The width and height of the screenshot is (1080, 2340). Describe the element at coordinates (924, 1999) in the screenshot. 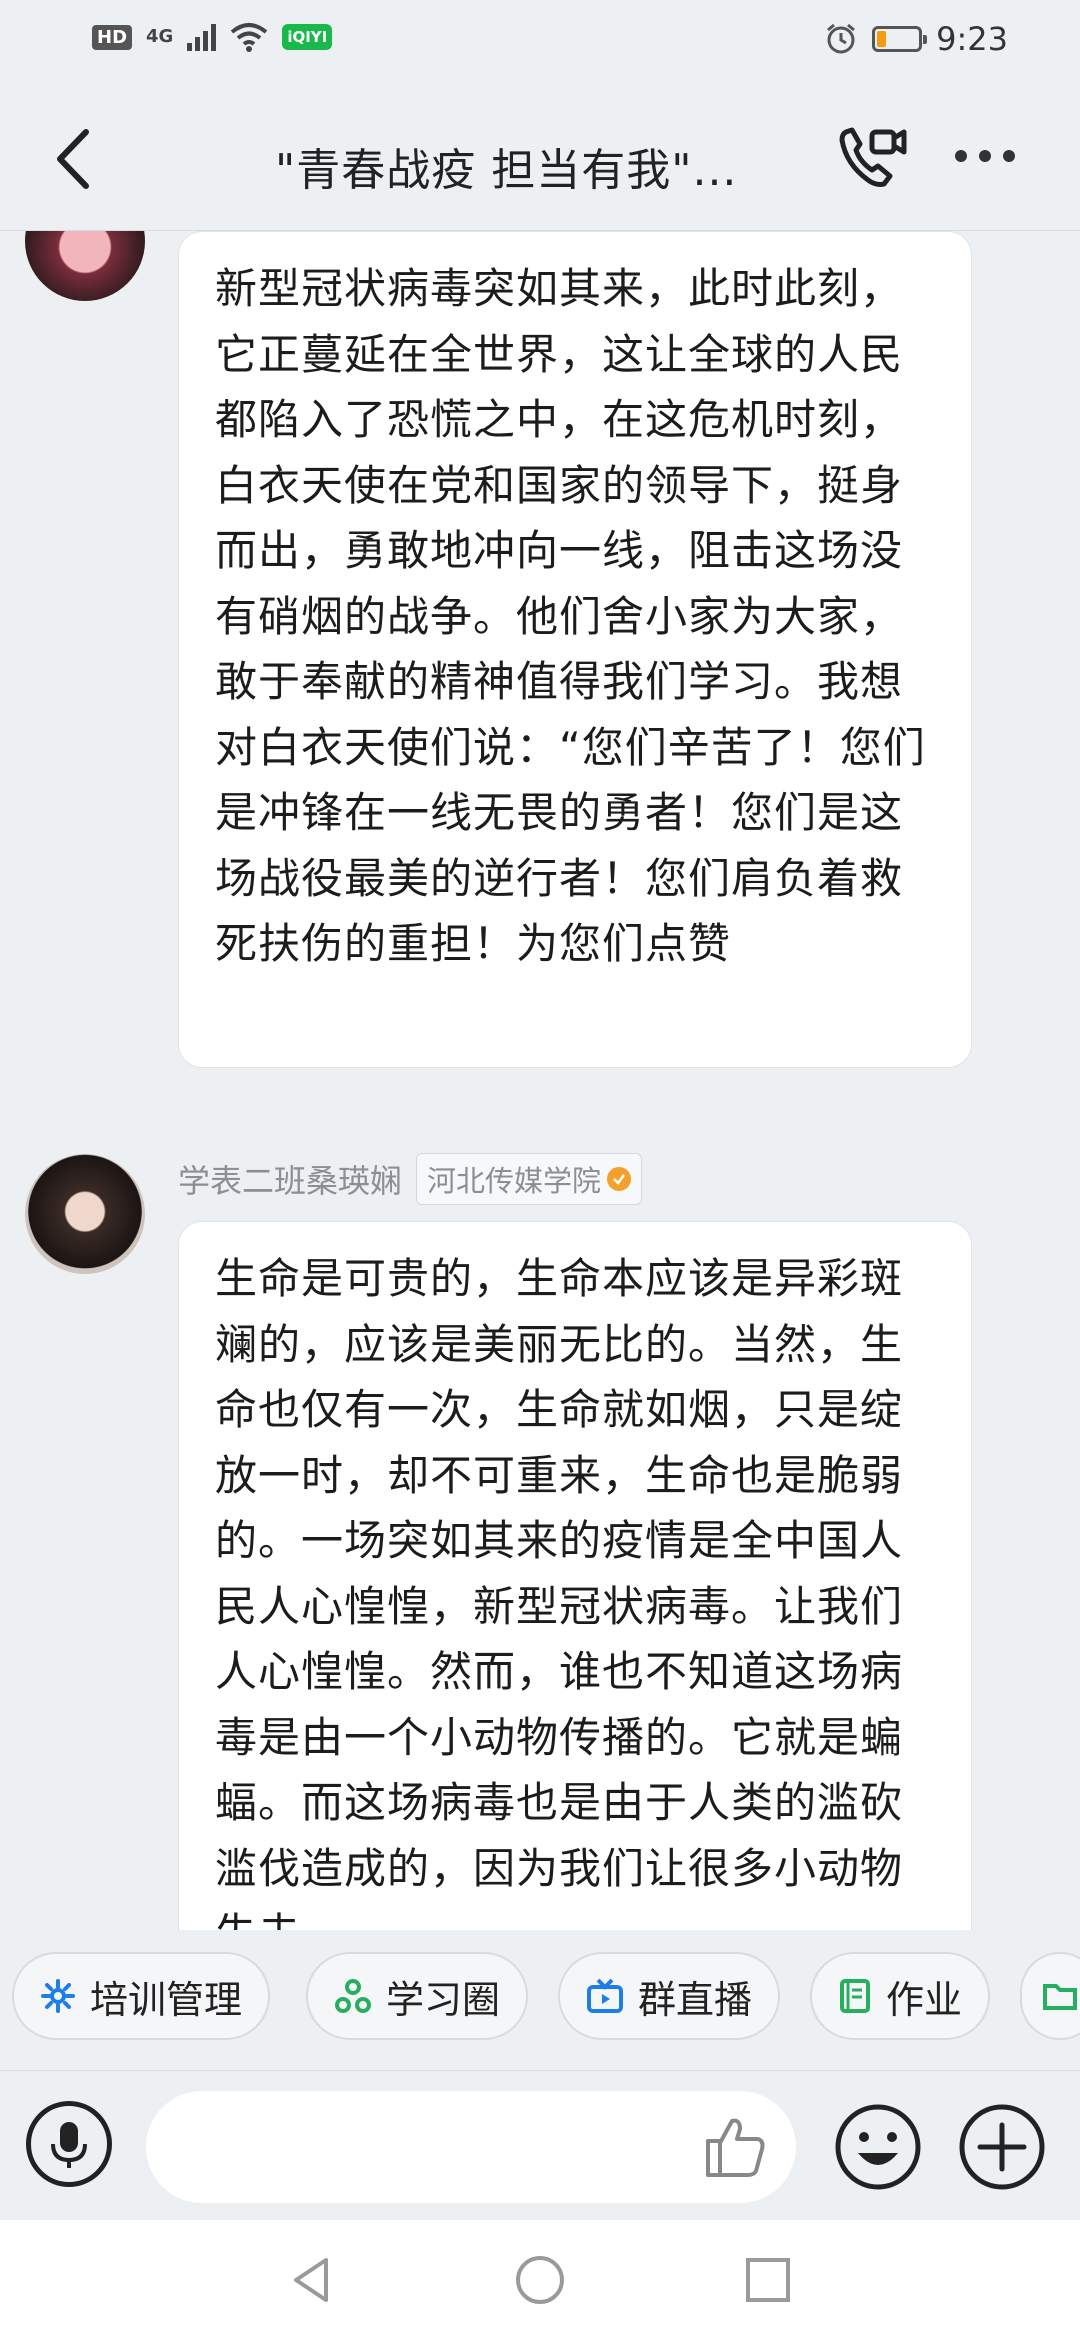

I see `quick-action-label: 作业` at that location.